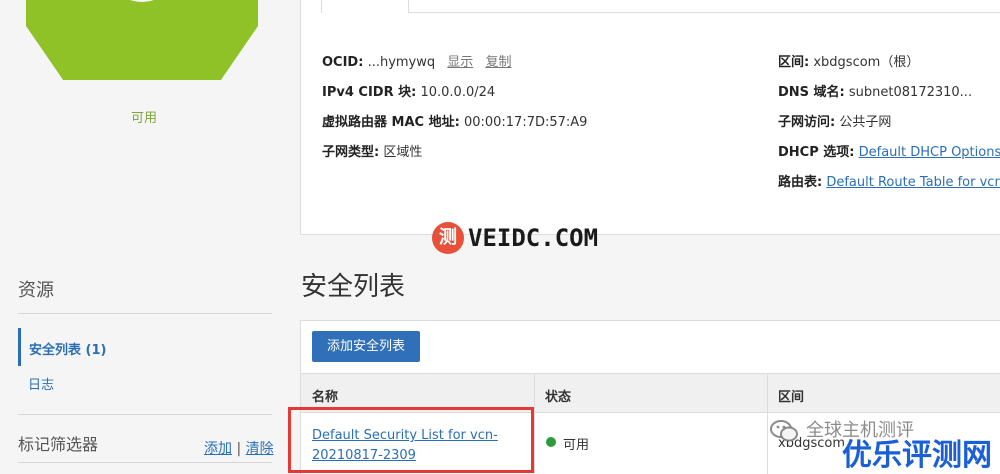 This screenshot has width=1000, height=474. Describe the element at coordinates (558, 397) in the screenshot. I see `column-header-status: 状态` at that location.